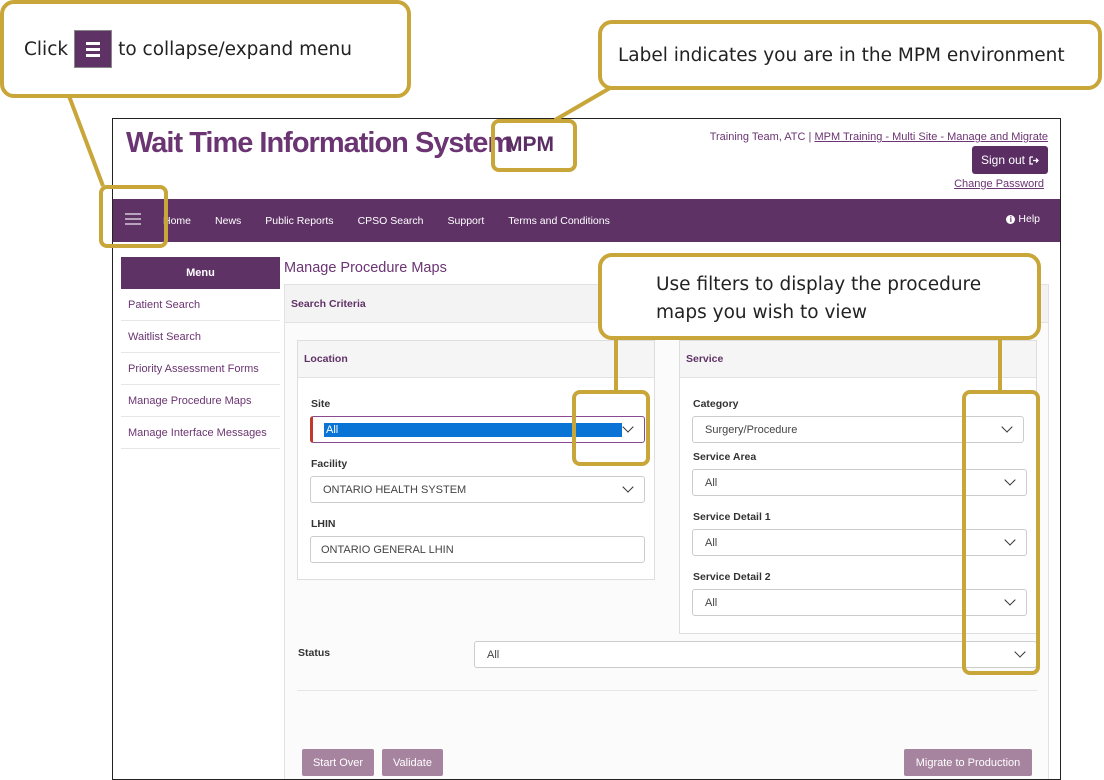 This screenshot has height=780, width=1104. I want to click on divider, so click(667, 690).